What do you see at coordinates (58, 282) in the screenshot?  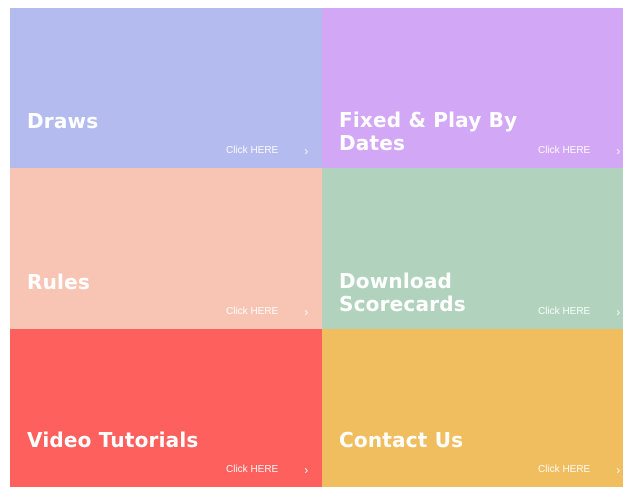 I see `tile-title: Rules` at bounding box center [58, 282].